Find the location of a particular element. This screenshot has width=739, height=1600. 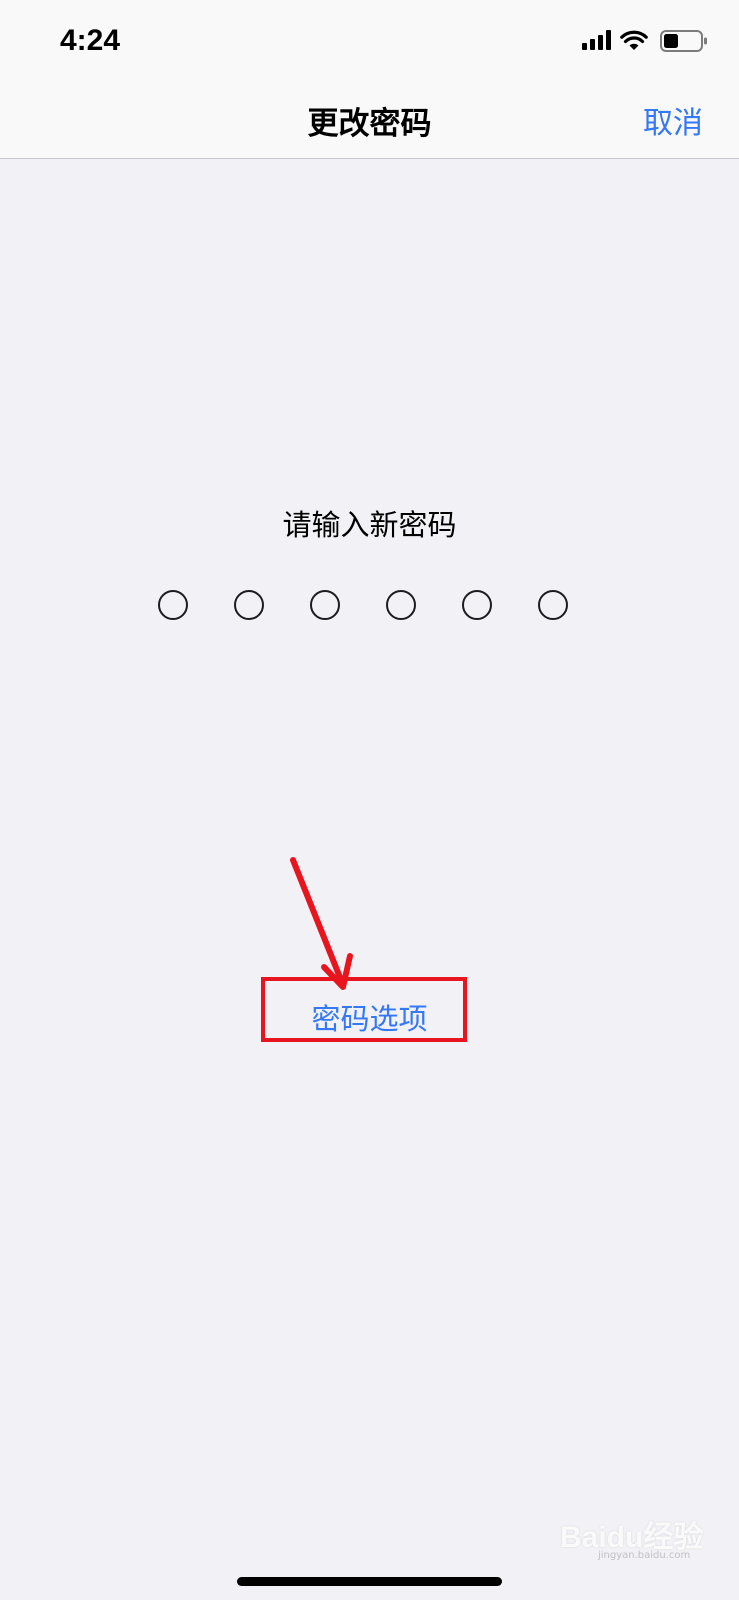

home-indicator is located at coordinates (369, 1581).